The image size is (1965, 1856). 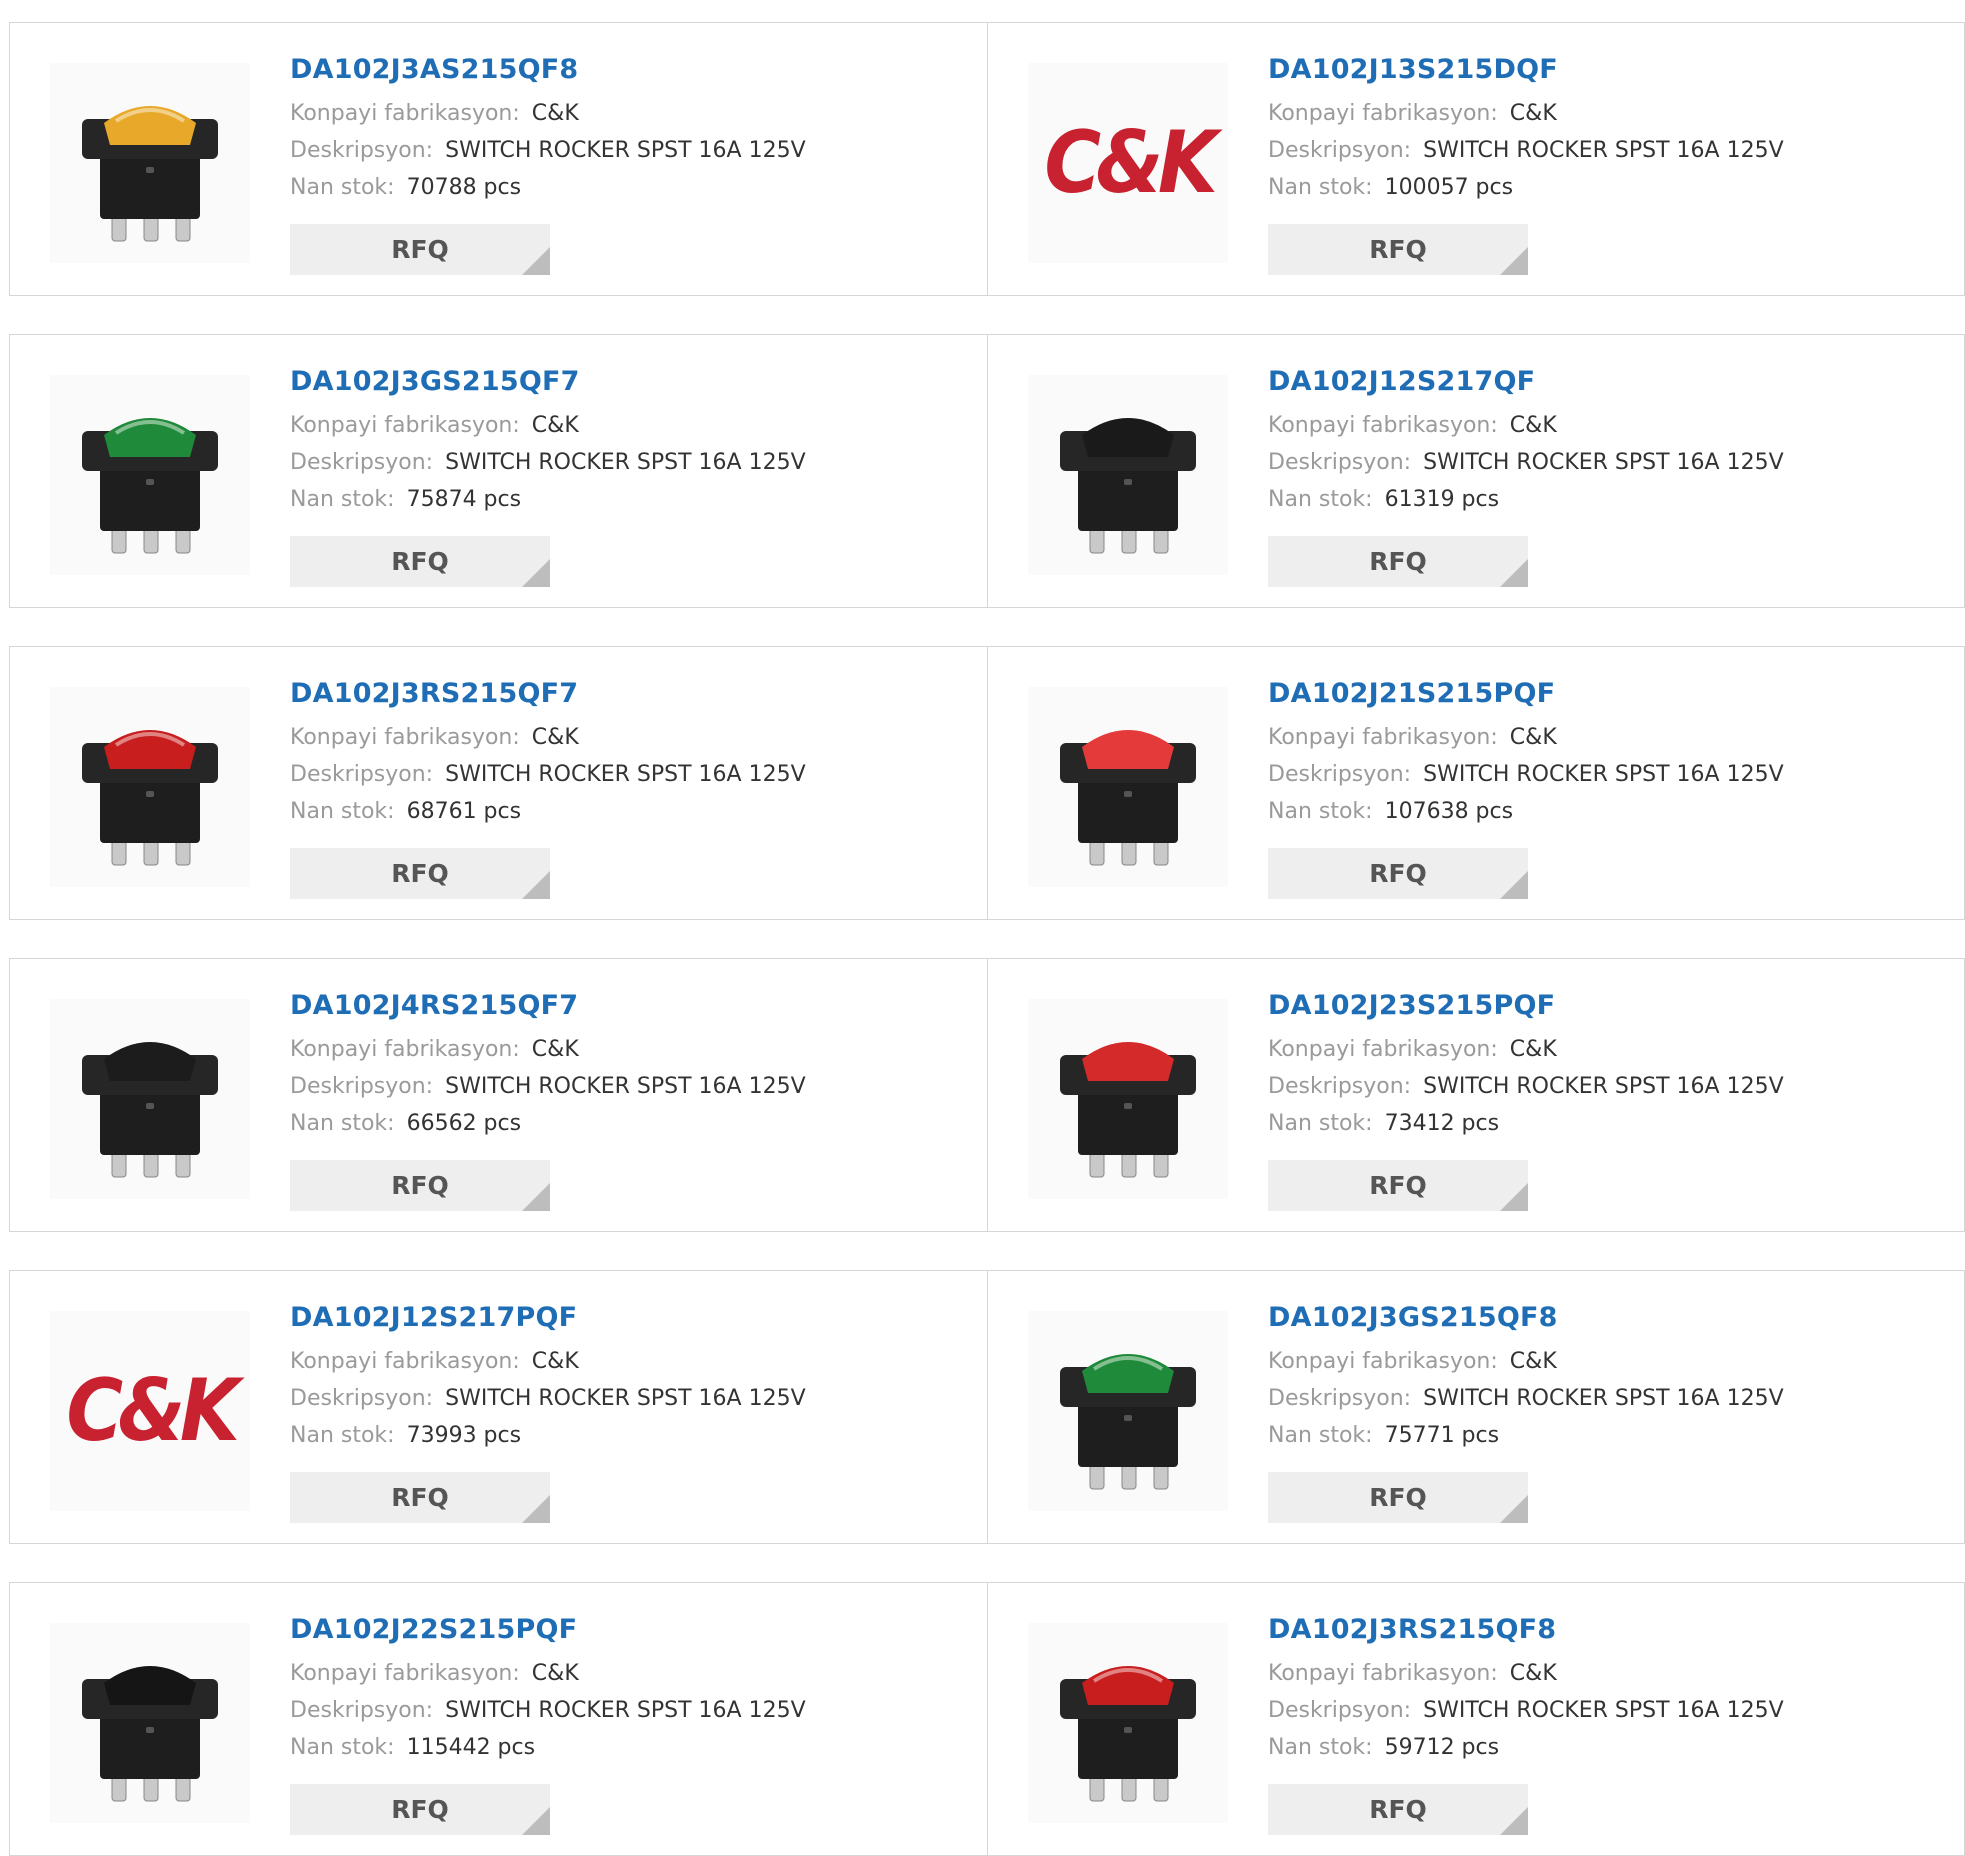 What do you see at coordinates (628, 1318) in the screenshot?
I see `part-number-link: DA102J12S217PQF` at bounding box center [628, 1318].